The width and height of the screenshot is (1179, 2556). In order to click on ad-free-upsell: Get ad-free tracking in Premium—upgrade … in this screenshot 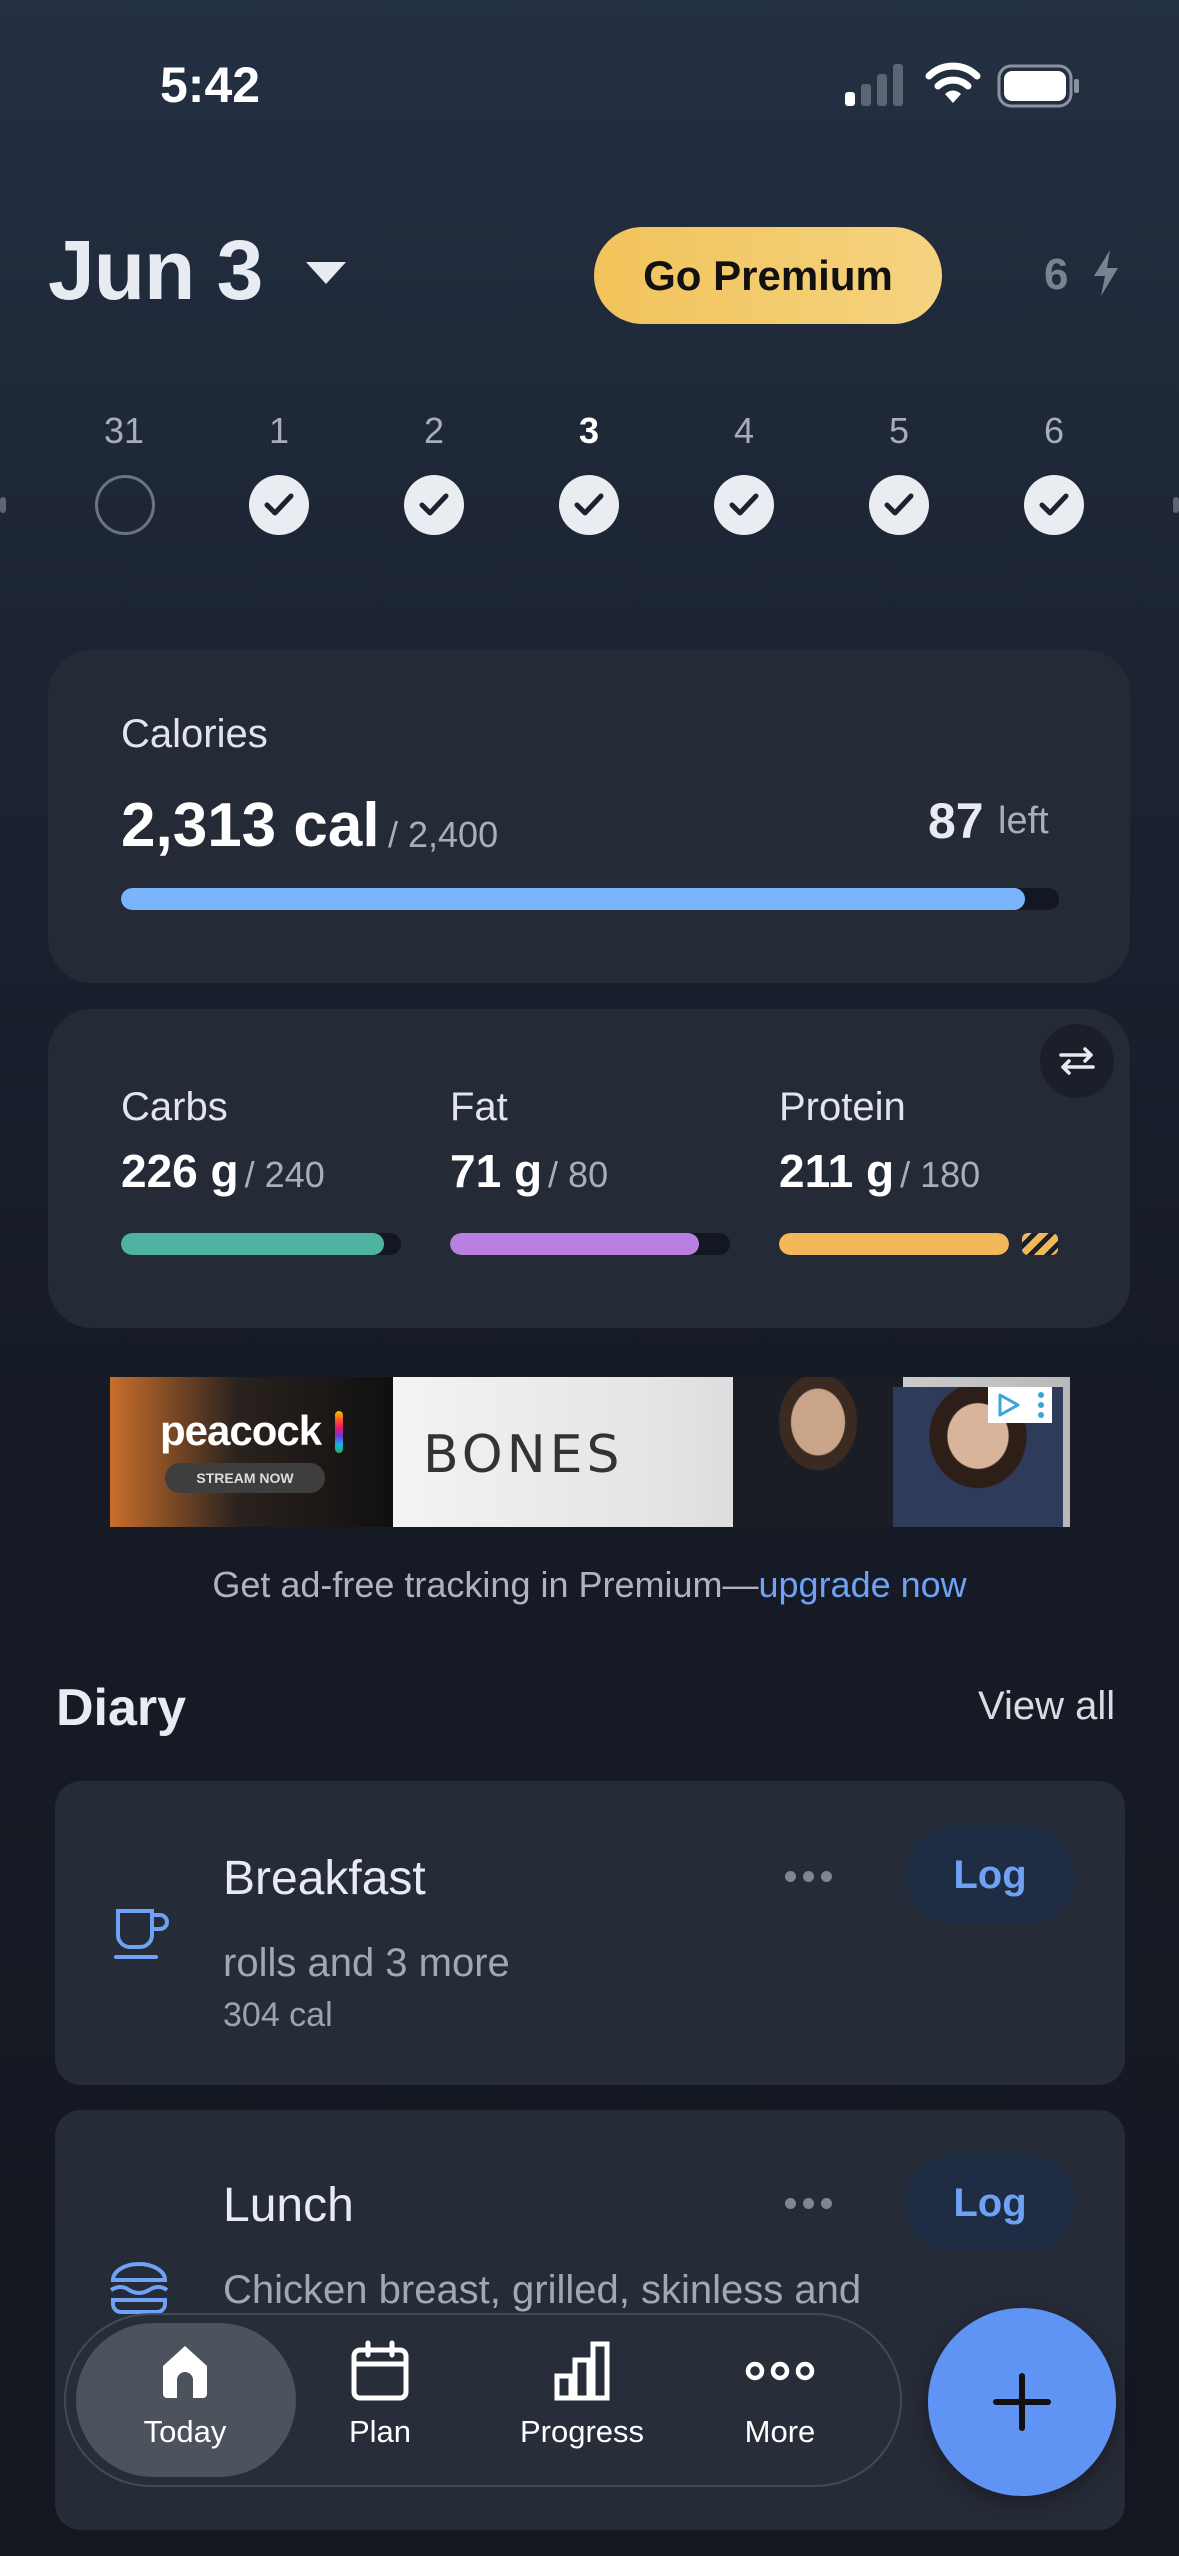, I will do `click(589, 1585)`.